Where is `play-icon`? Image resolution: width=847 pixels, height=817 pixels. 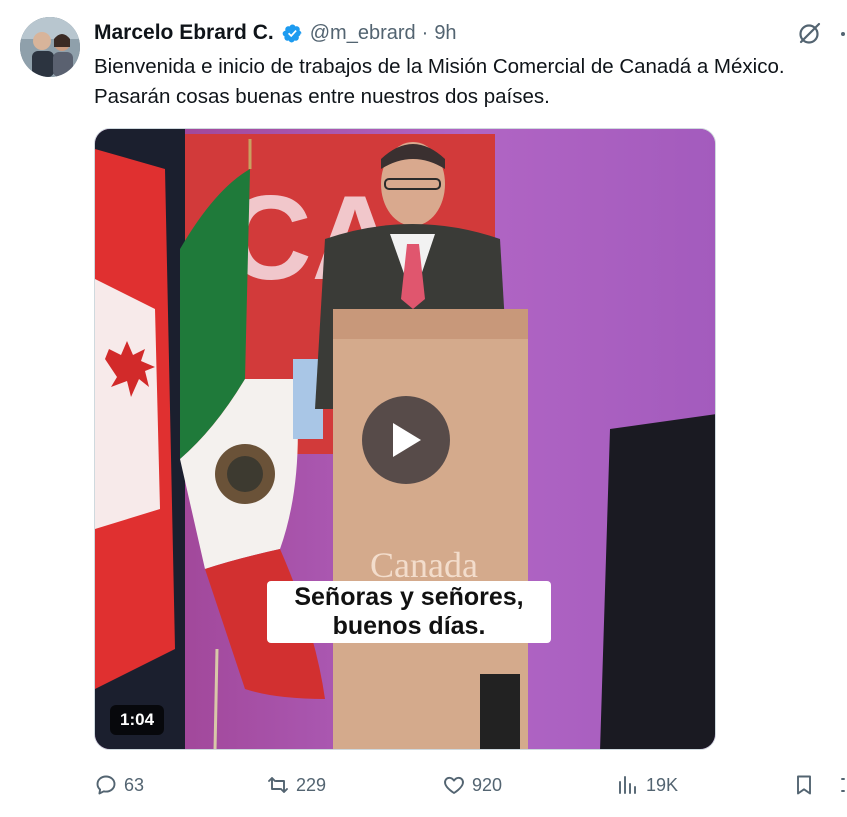 play-icon is located at coordinates (407, 440).